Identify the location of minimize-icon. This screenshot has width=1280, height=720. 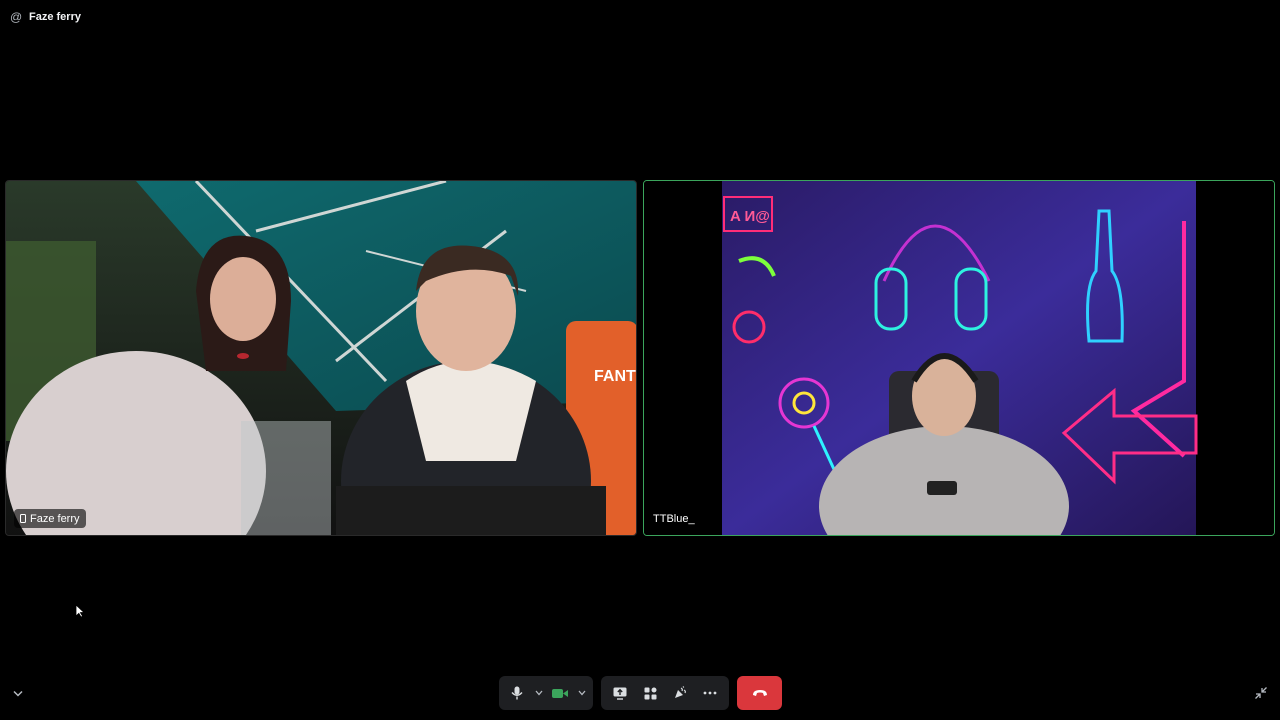
(1261, 693).